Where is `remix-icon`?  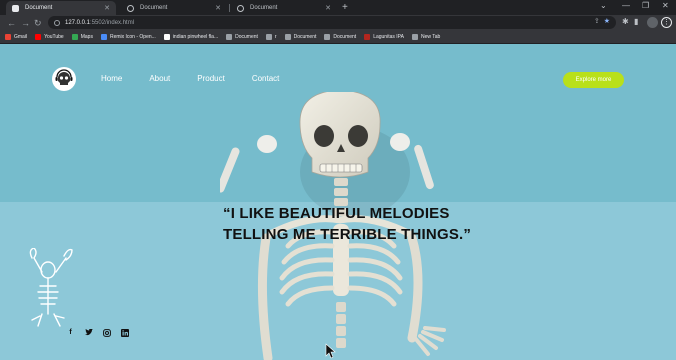
remix-icon is located at coordinates (103, 37).